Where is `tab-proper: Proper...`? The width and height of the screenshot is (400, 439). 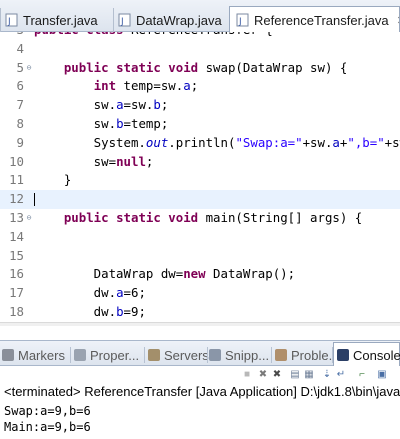
tab-proper: Proper... is located at coordinates (108, 355).